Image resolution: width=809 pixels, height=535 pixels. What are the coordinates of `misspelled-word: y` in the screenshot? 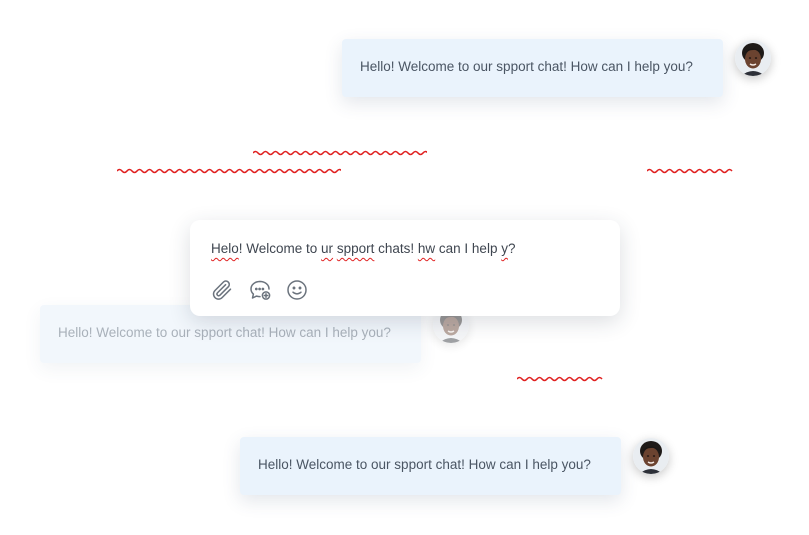 It's located at (504, 248).